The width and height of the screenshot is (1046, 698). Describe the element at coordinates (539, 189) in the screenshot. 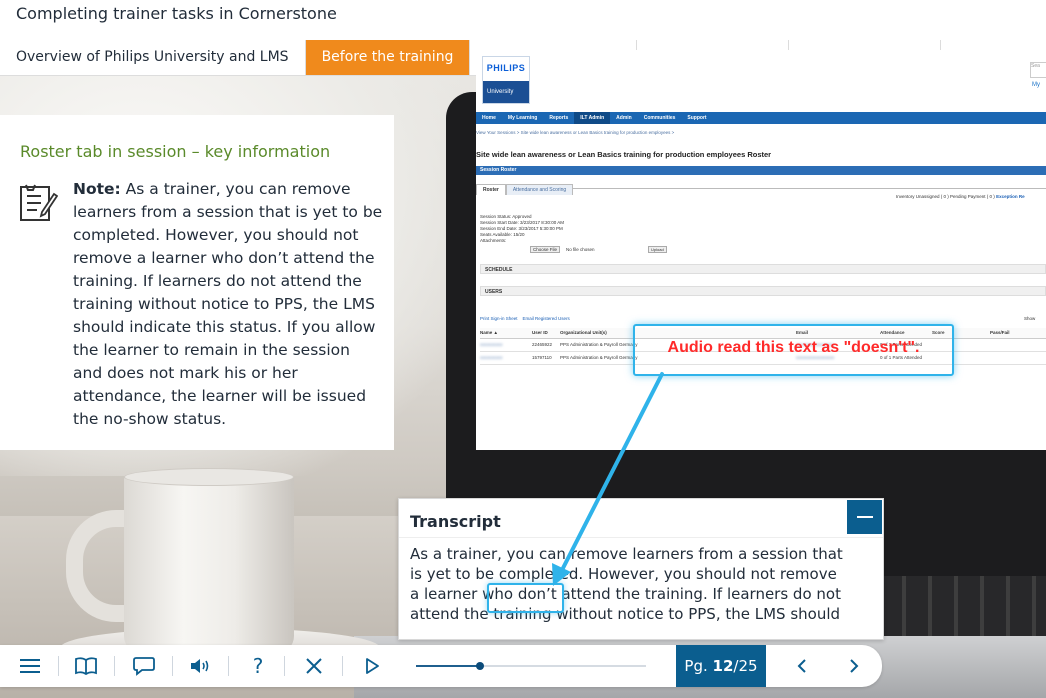

I see `lms-tab-attendance: Attendance and Scoring` at that location.